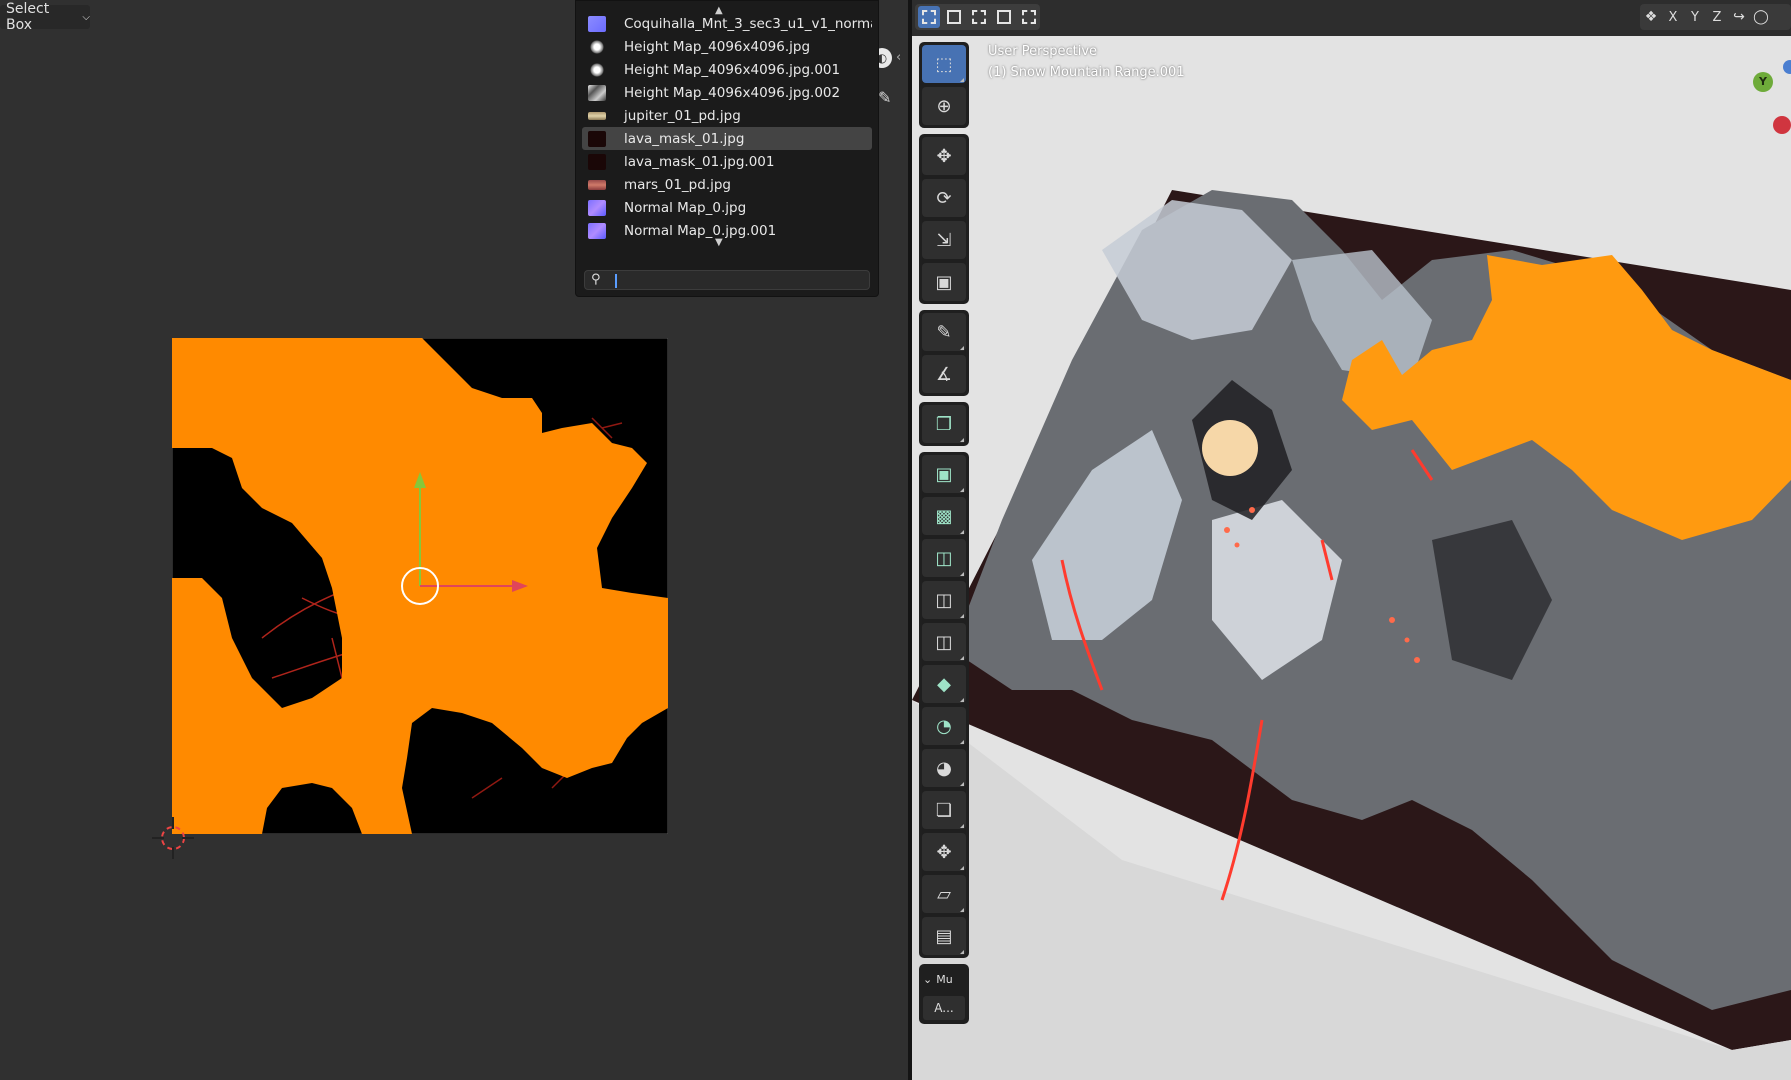  What do you see at coordinates (1787, 67) in the screenshot?
I see `navigation-gizmo-z` at bounding box center [1787, 67].